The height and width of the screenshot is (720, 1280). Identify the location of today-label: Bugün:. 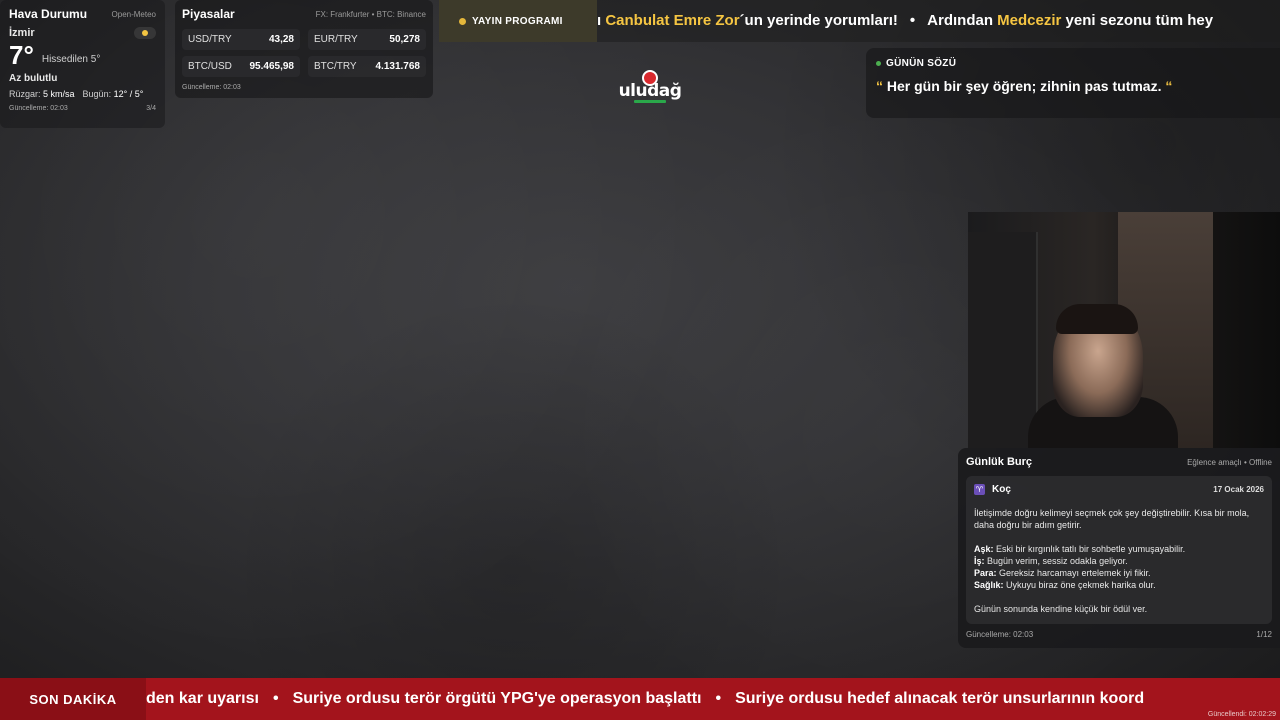
(97, 94).